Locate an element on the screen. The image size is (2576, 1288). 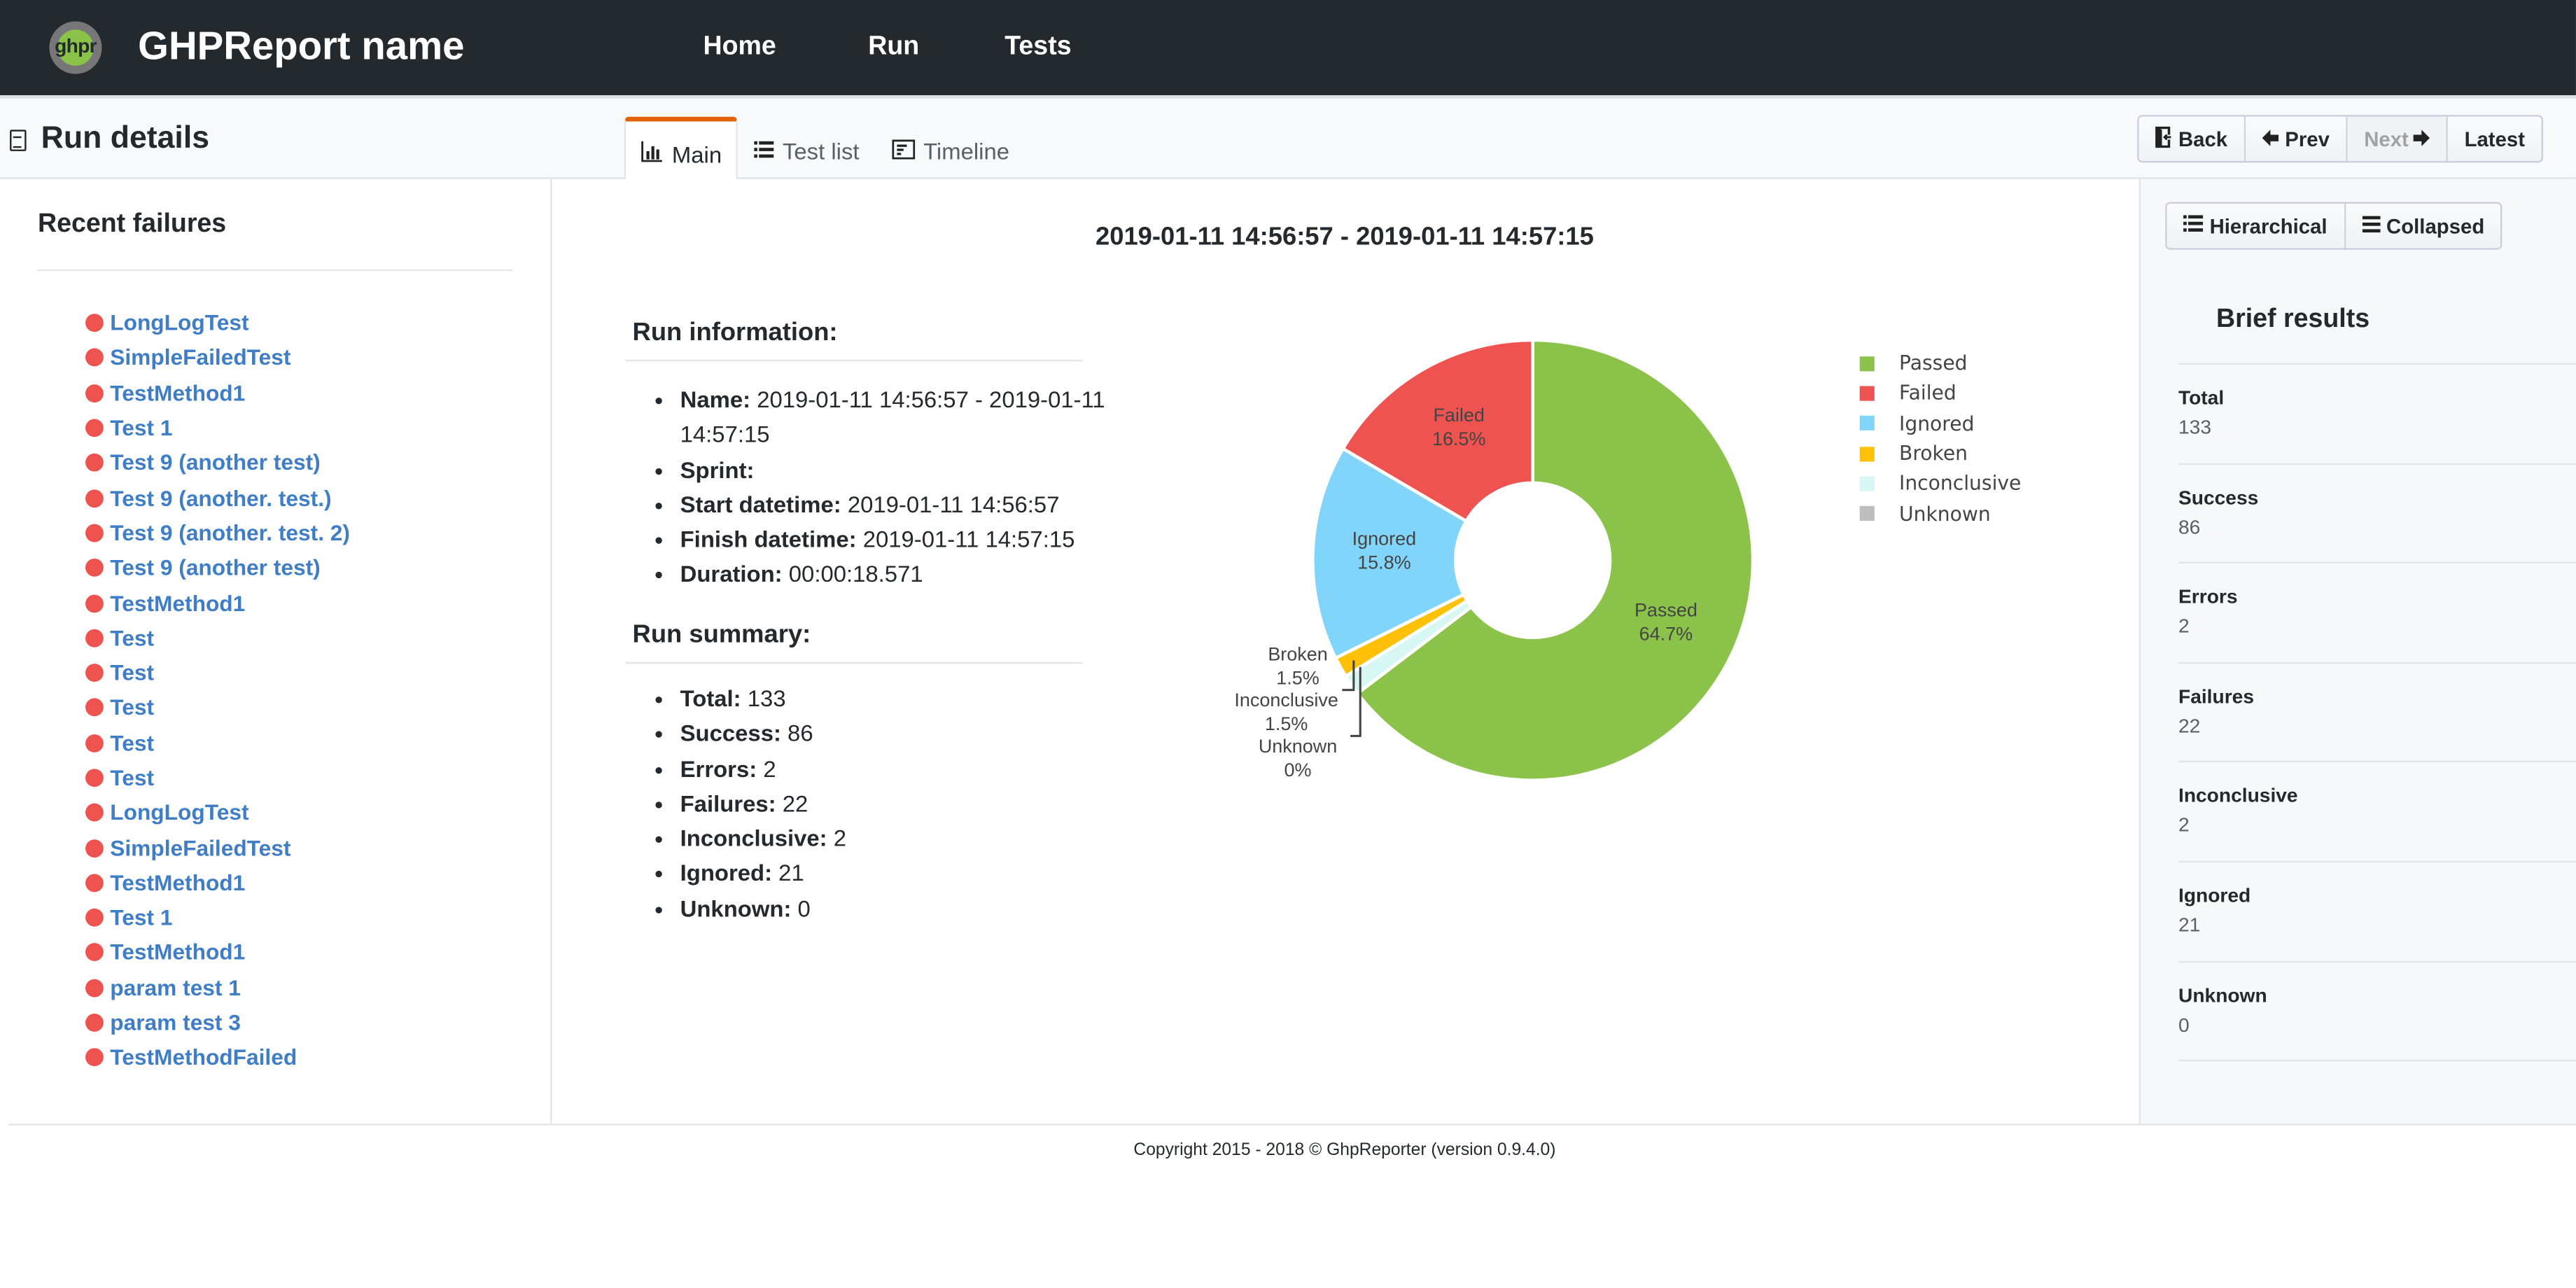
failure-list-item: LongLogTest is located at coordinates (217, 812).